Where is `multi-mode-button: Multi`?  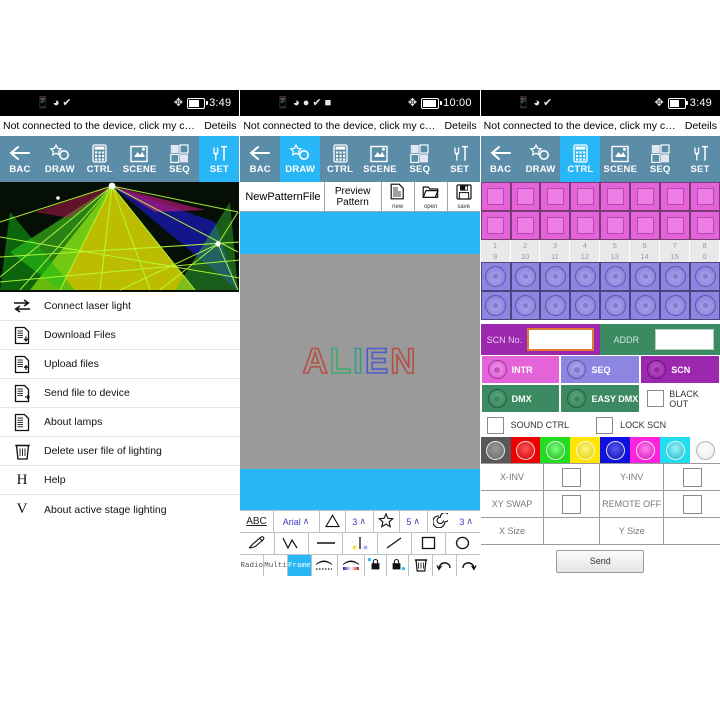
multi-mode-button: Multi is located at coordinates (276, 565).